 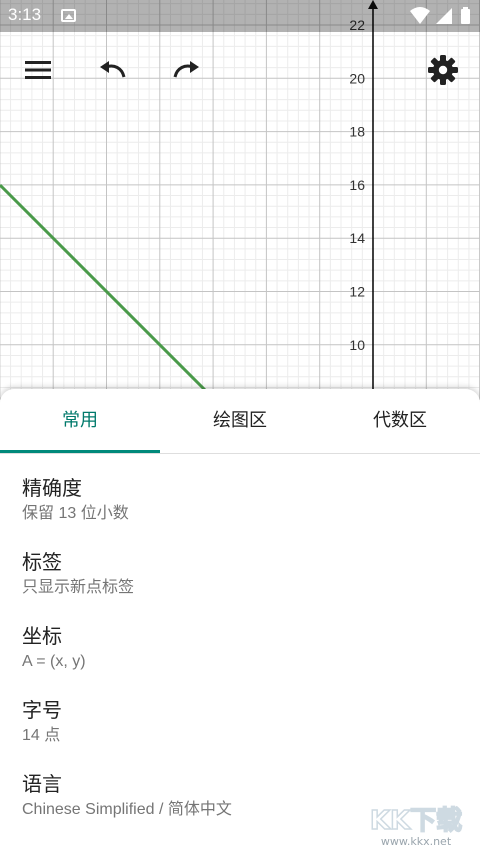 What do you see at coordinates (52, 488) in the screenshot?
I see `setting-title: 精确度` at bounding box center [52, 488].